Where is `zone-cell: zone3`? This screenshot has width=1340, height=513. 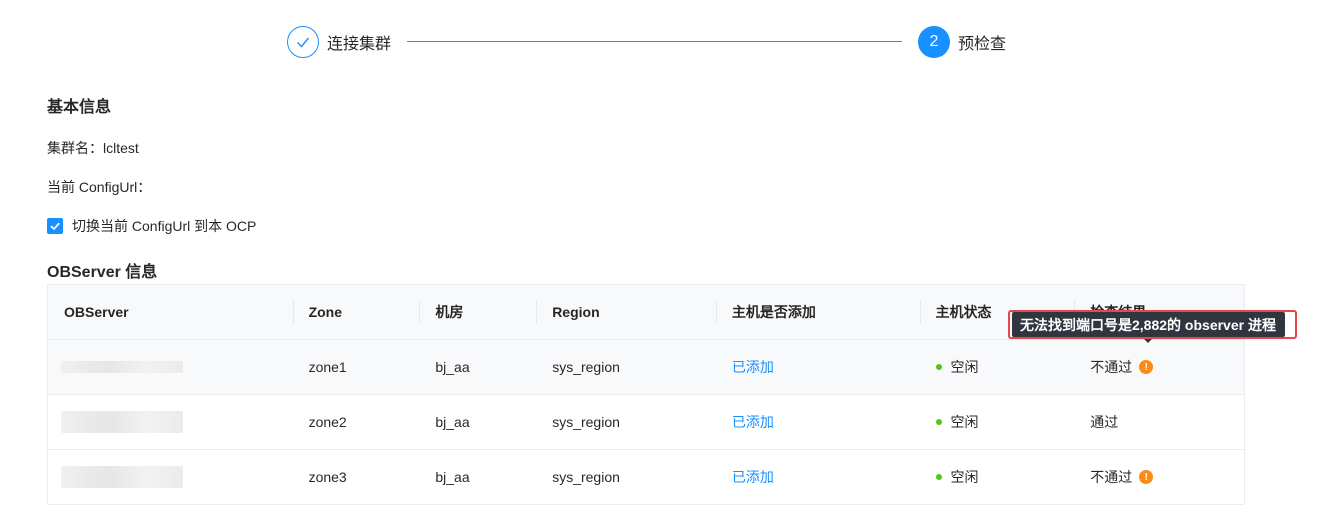
zone-cell: zone3 is located at coordinates (327, 477).